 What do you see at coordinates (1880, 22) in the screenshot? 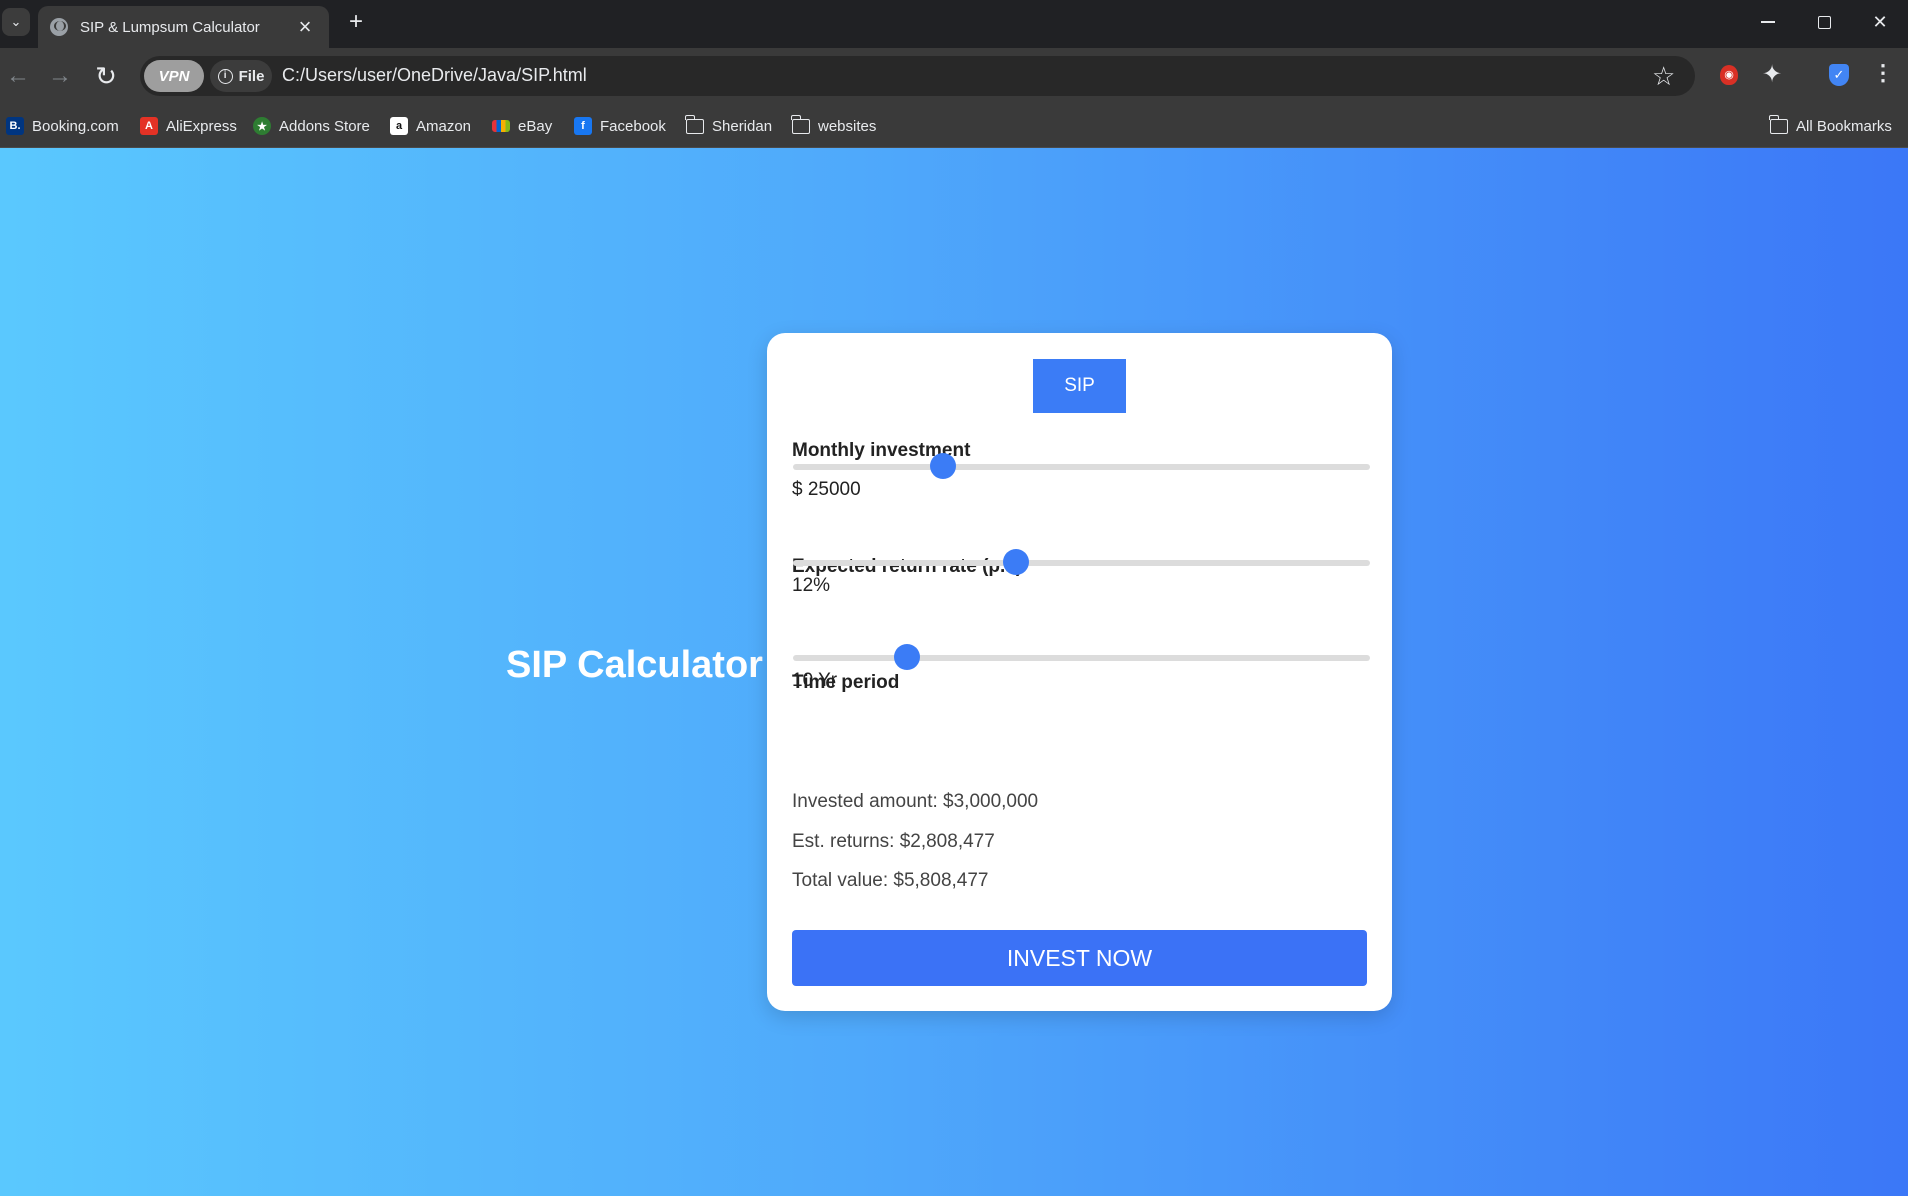
I see `close-window-button: ✕` at bounding box center [1880, 22].